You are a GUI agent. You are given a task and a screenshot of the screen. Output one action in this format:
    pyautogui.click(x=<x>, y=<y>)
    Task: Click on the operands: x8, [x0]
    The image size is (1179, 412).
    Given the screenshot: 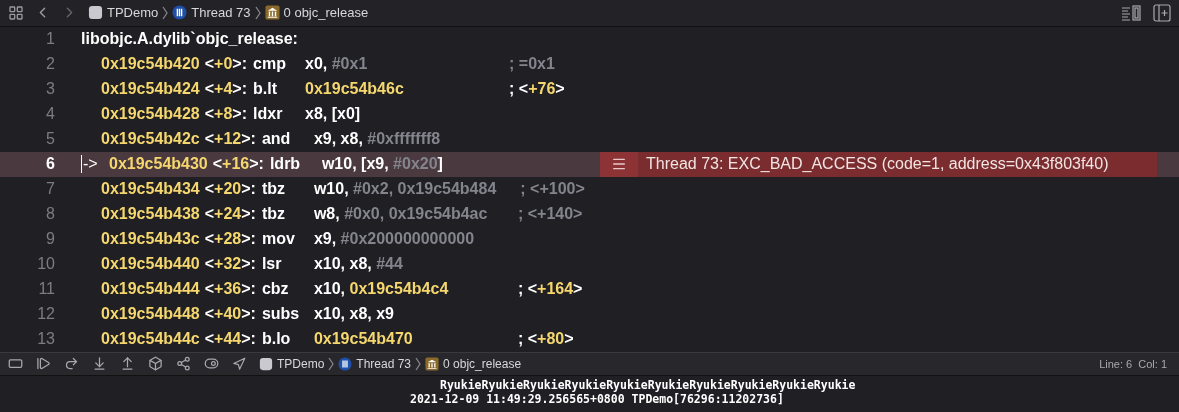 What is the action you would take?
    pyautogui.click(x=333, y=114)
    